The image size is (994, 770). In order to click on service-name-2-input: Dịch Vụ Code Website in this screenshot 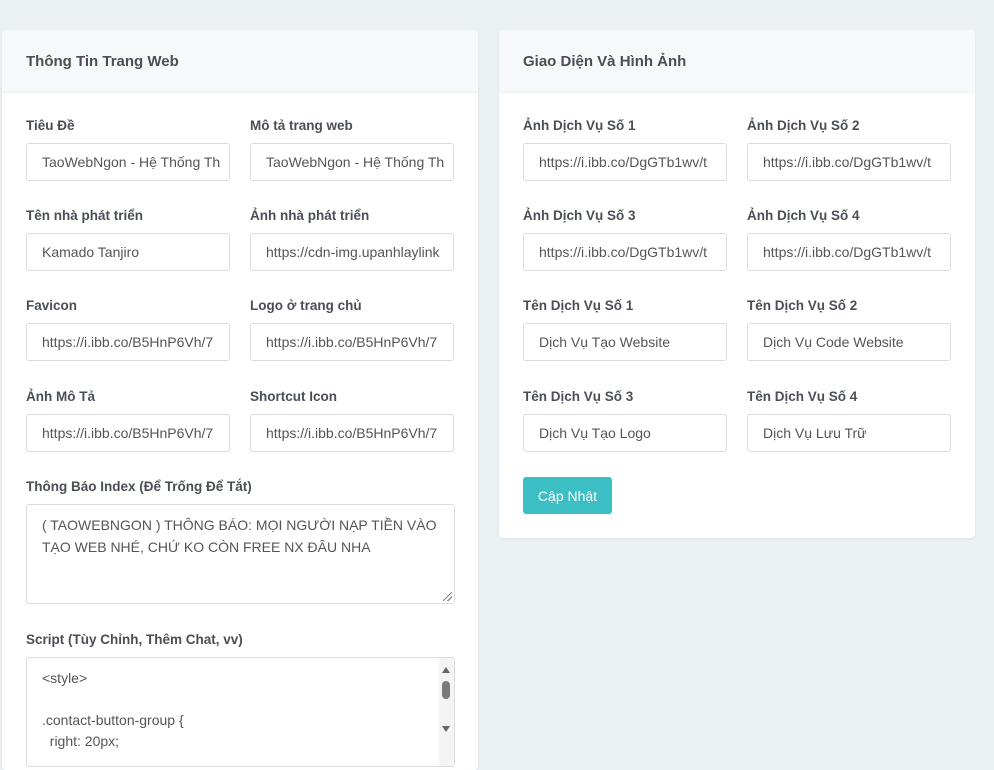, I will do `click(849, 342)`.